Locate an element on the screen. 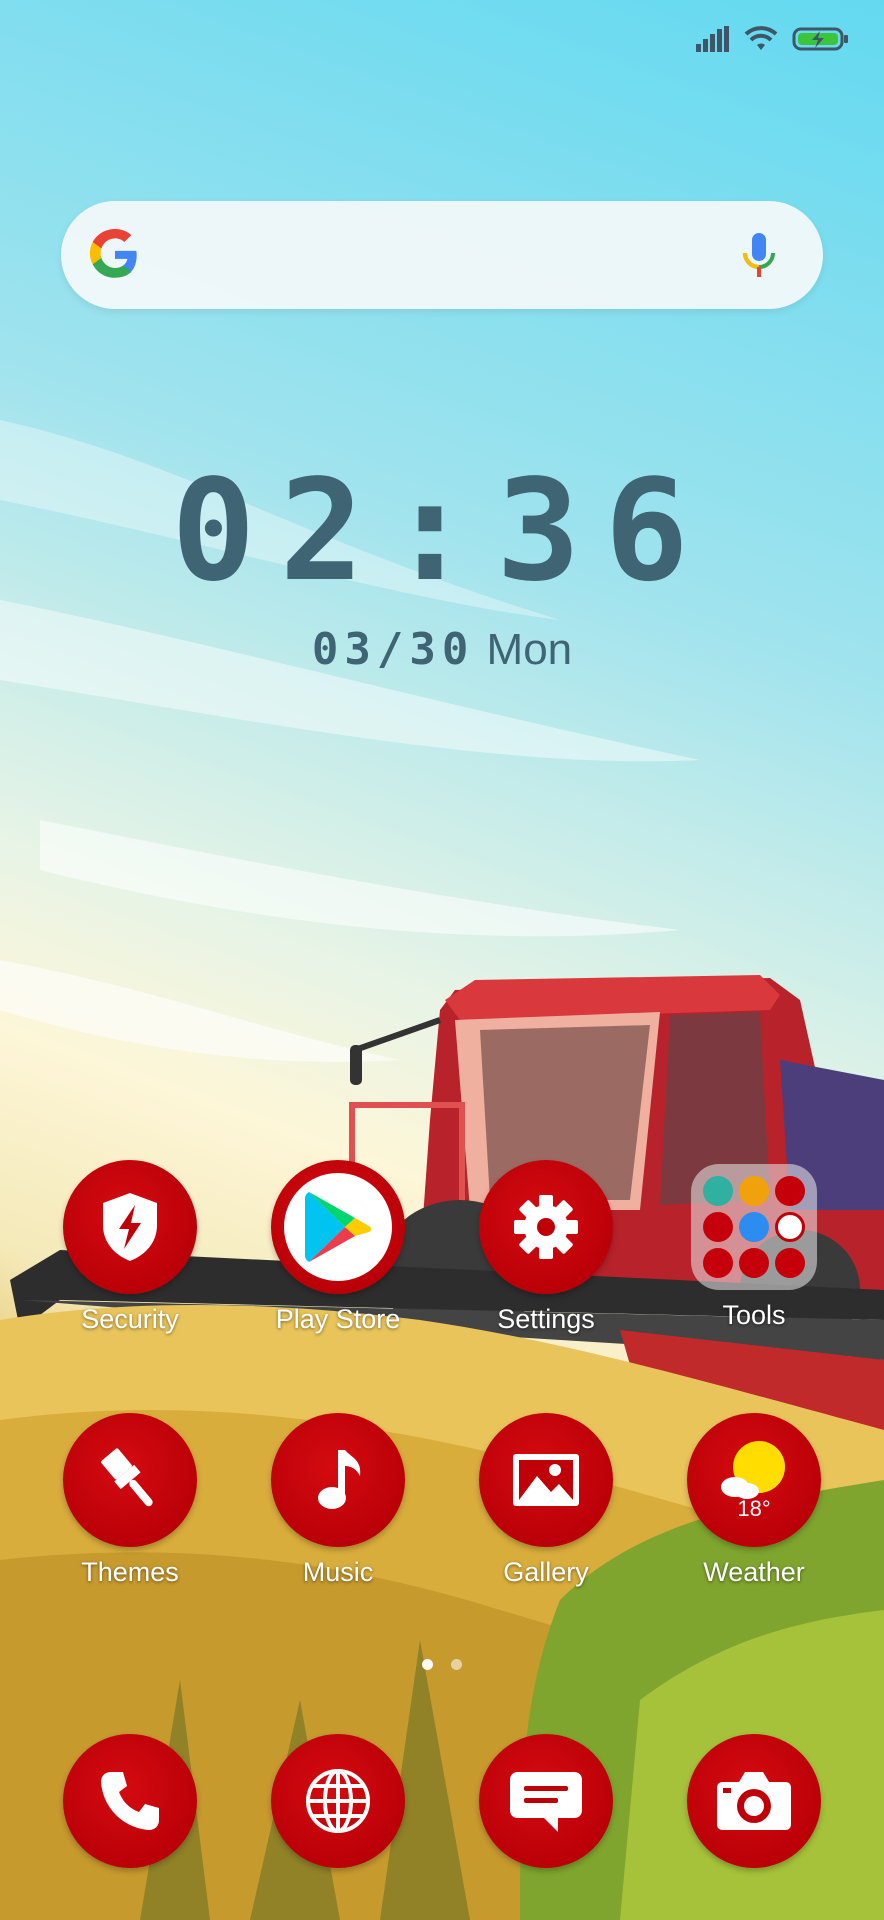 This screenshot has width=884, height=1920. app-music: Music is located at coordinates (338, 1501).